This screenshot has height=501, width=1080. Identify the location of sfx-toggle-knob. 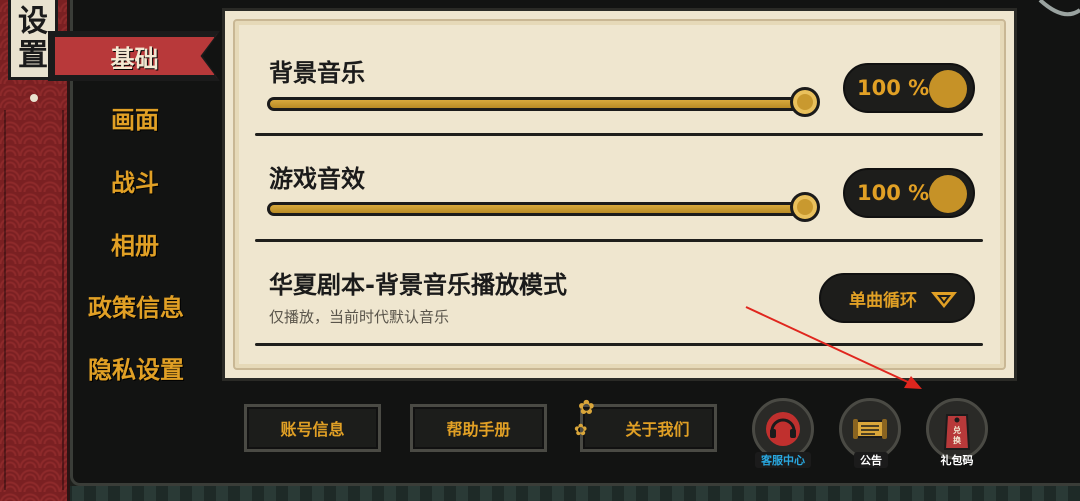
(948, 194).